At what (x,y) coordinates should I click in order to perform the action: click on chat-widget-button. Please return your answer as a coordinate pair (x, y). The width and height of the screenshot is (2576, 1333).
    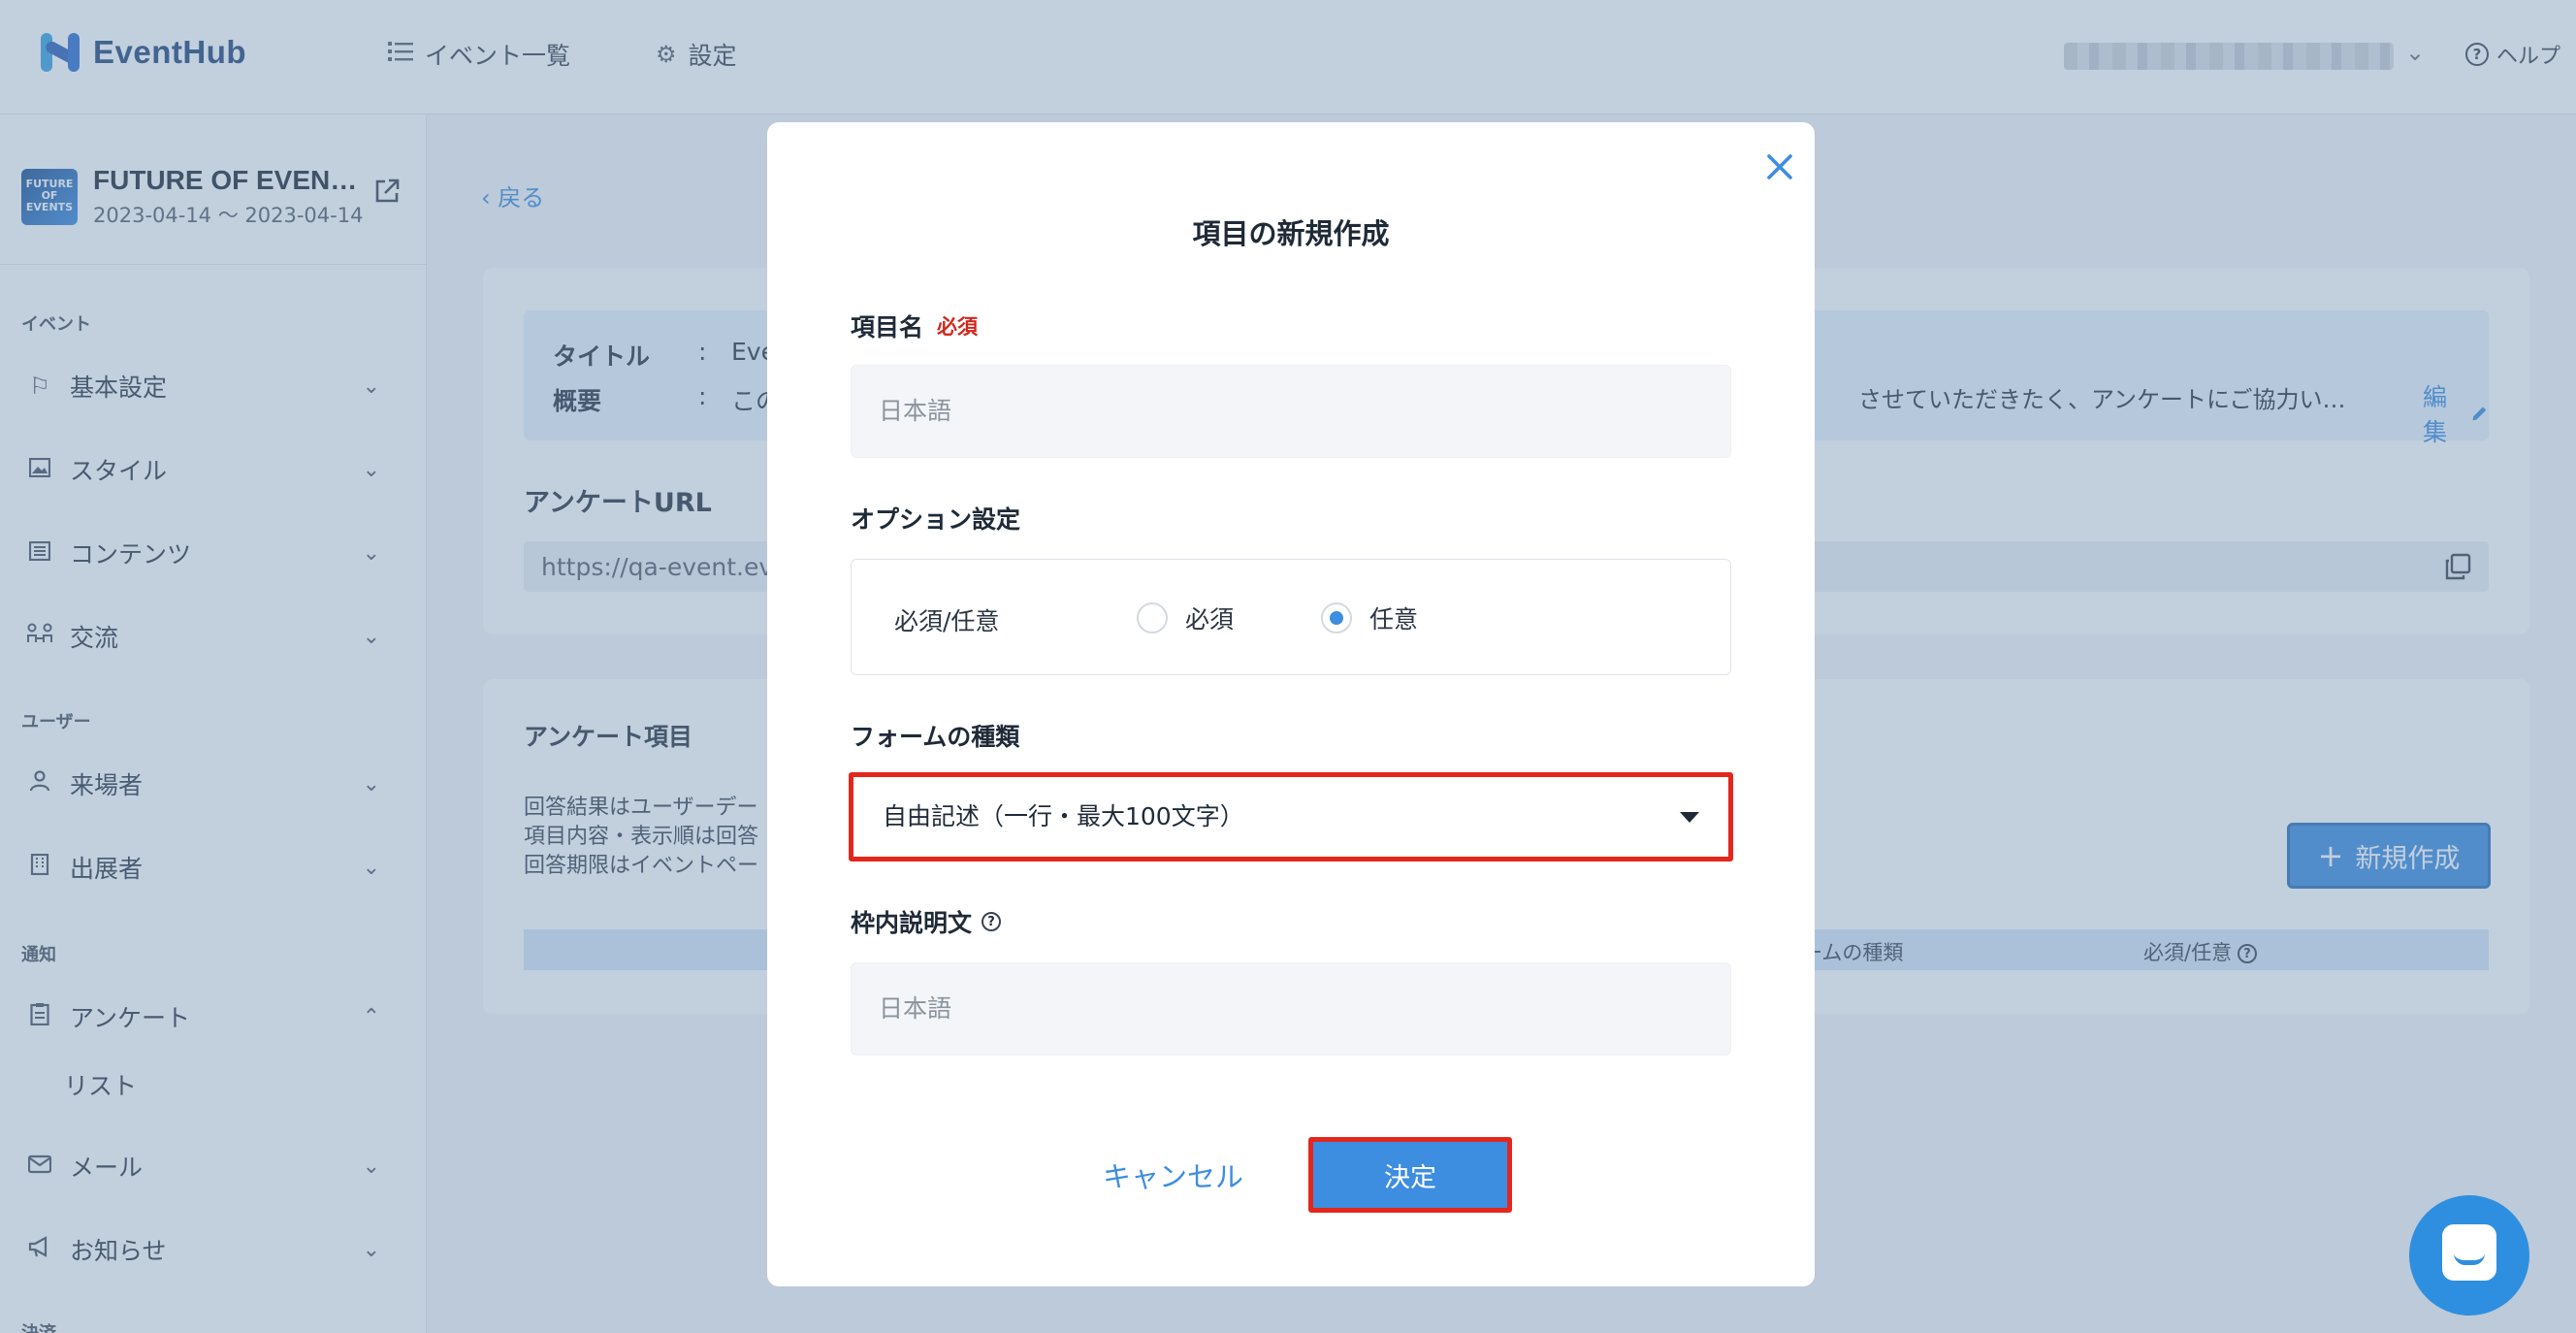
    Looking at the image, I should click on (2469, 1255).